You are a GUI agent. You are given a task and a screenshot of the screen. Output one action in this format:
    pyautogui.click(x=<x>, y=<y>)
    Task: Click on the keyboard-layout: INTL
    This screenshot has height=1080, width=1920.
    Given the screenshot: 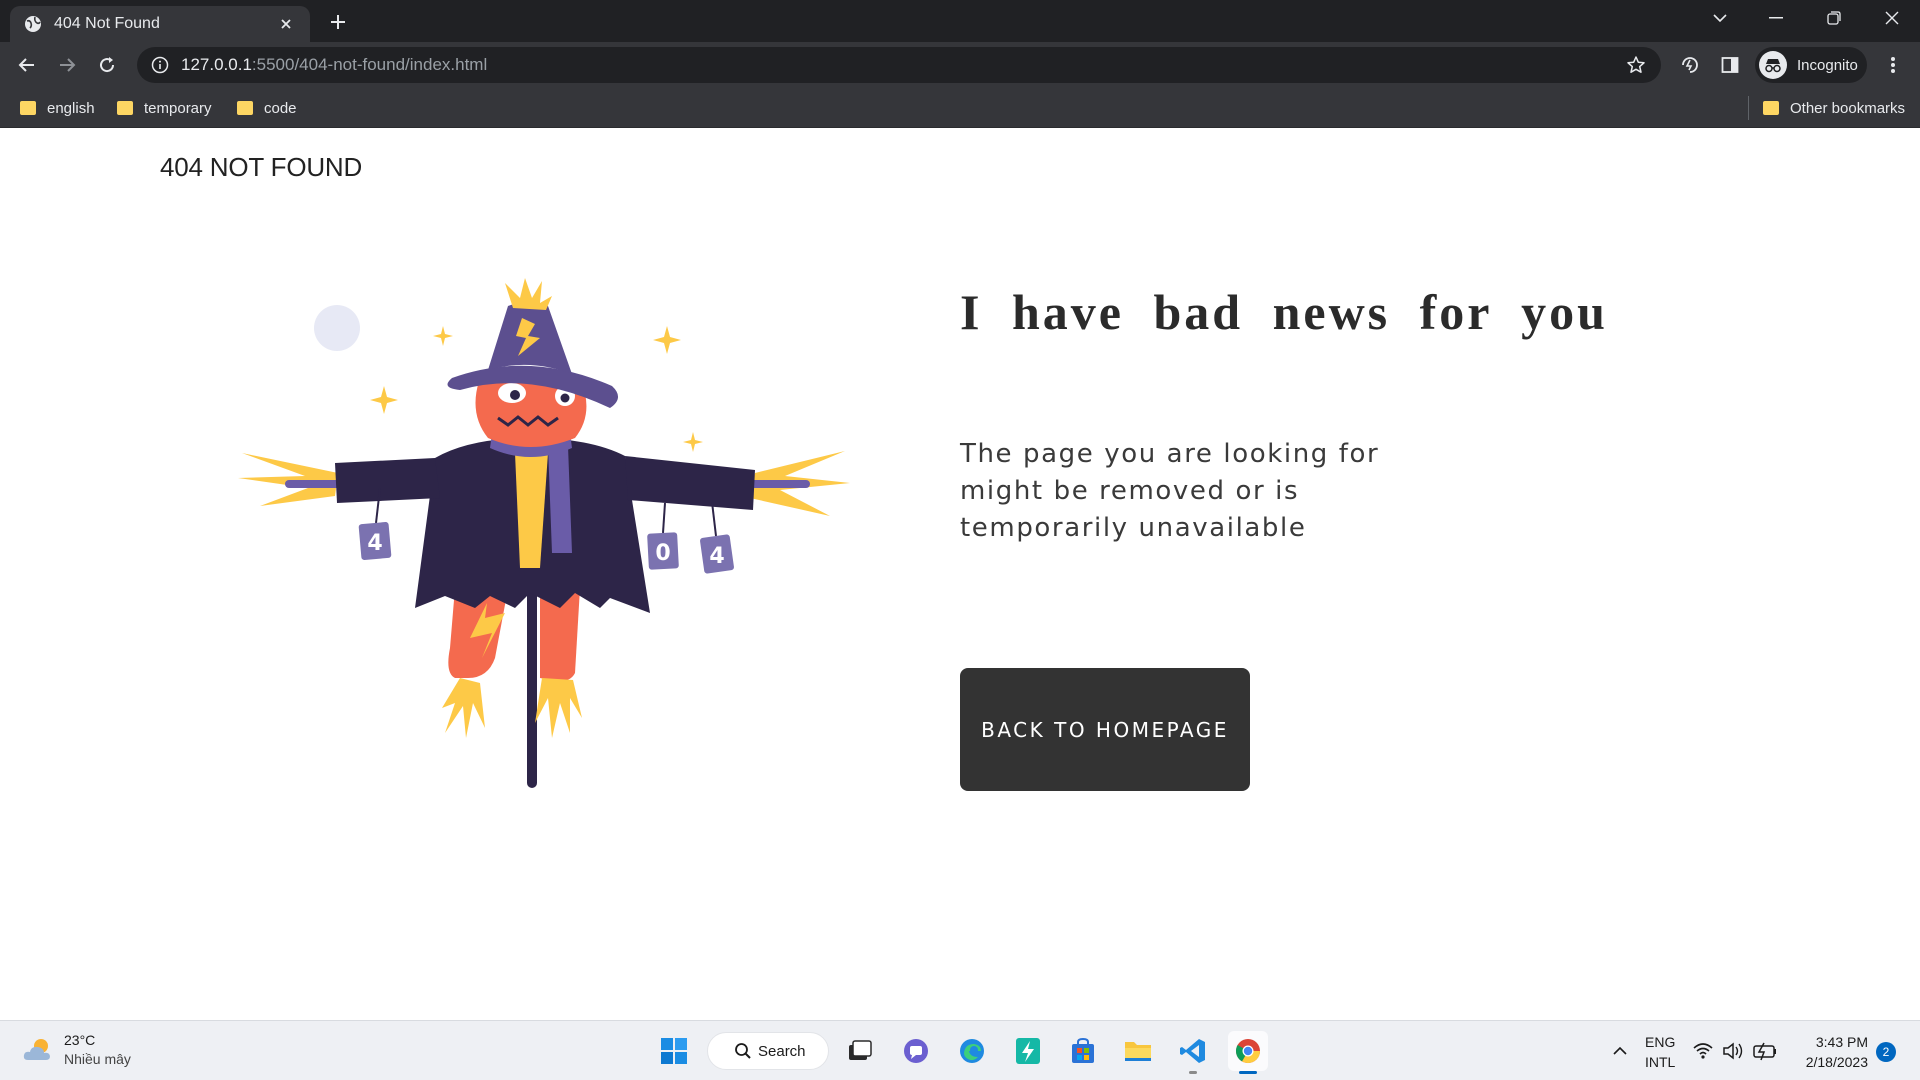 What is the action you would take?
    pyautogui.click(x=1660, y=1062)
    